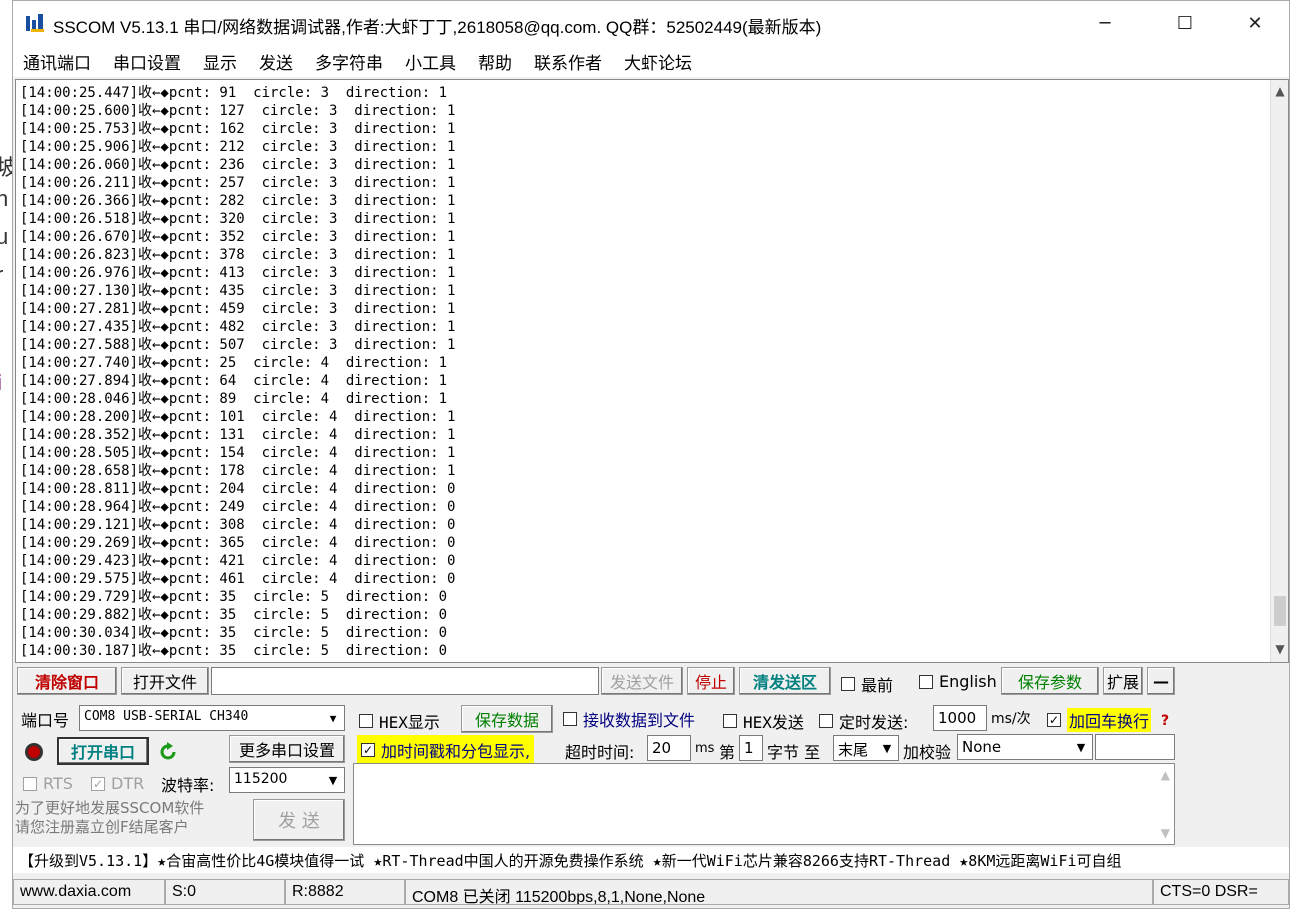  Describe the element at coordinates (103, 751) in the screenshot. I see `open-port-button: 打开串口` at that location.